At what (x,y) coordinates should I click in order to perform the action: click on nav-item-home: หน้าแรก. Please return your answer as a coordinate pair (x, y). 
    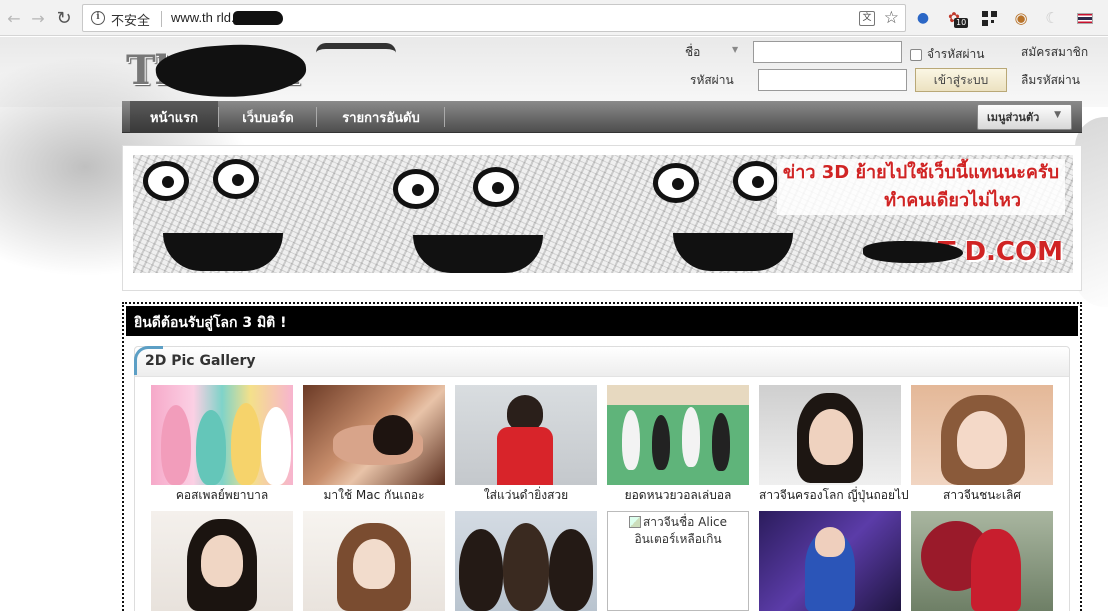
    Looking at the image, I should click on (174, 117).